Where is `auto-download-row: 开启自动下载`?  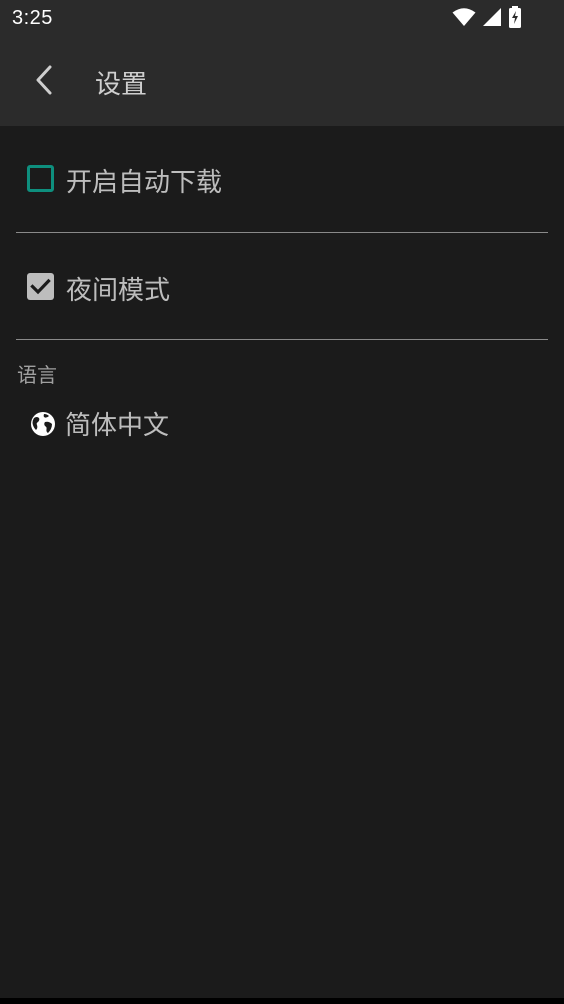
auto-download-row: 开启自动下载 is located at coordinates (282, 179).